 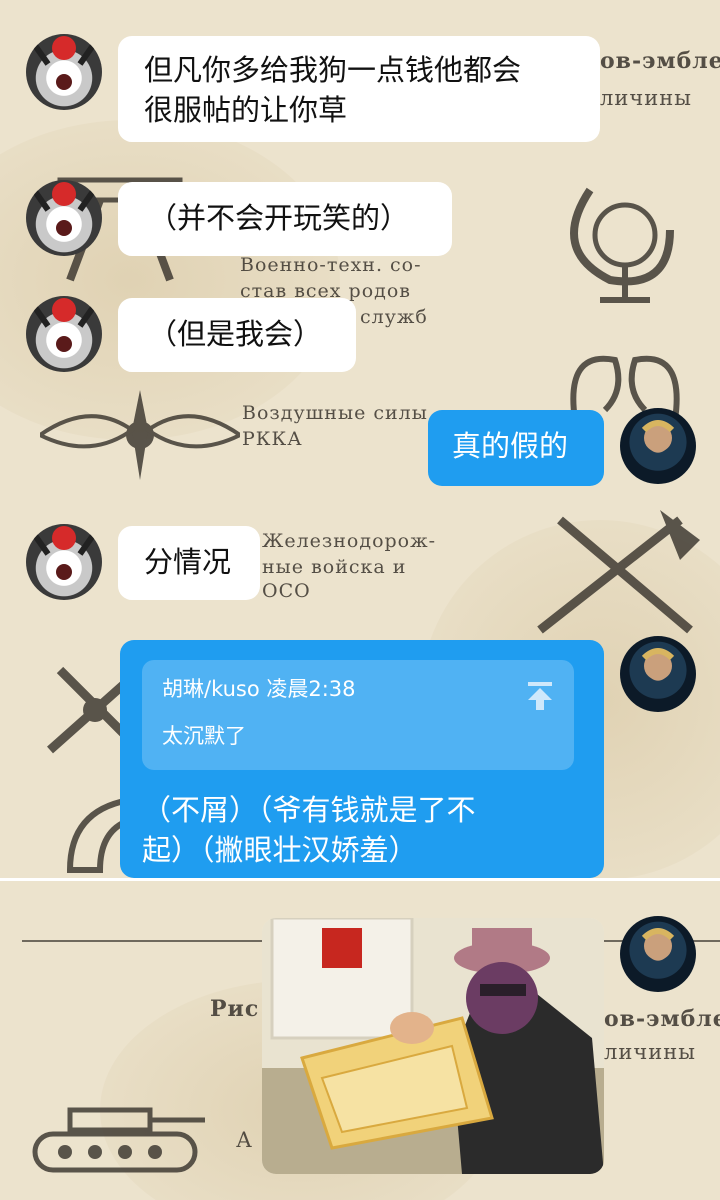 What do you see at coordinates (540, 695) in the screenshot?
I see `jump-to-message-icon` at bounding box center [540, 695].